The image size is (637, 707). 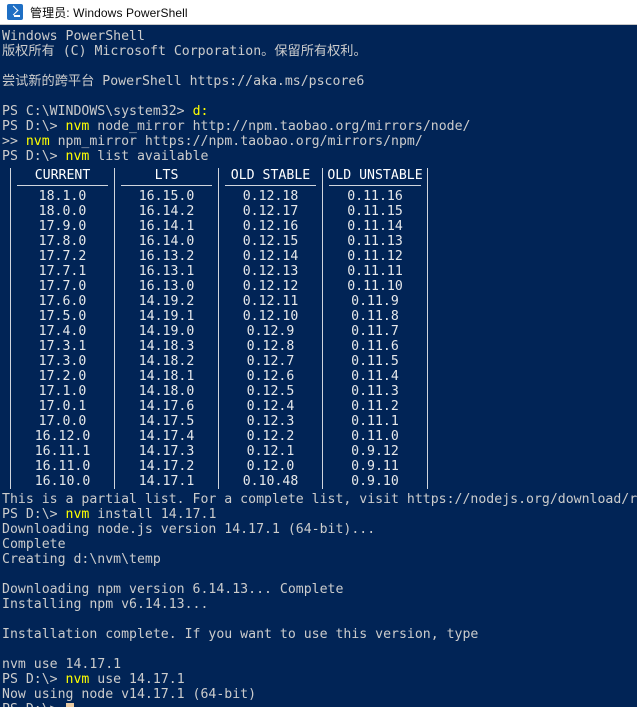 What do you see at coordinates (375, 241) in the screenshot?
I see `table-cell: 0.11.13` at bounding box center [375, 241].